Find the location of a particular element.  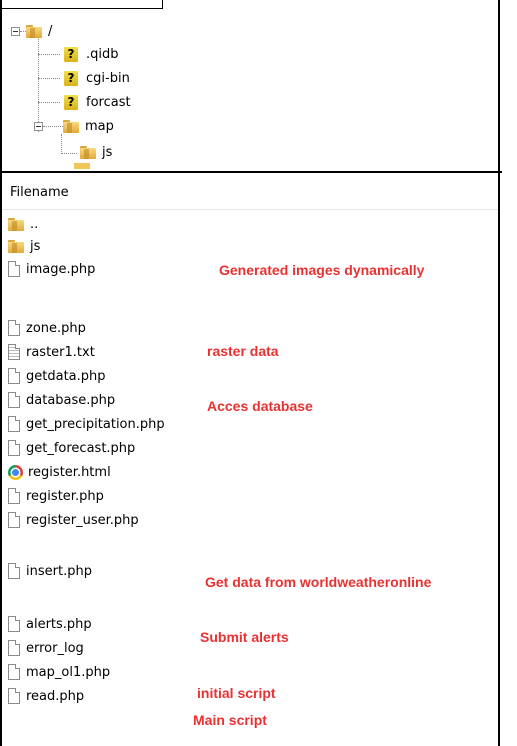

tree-node-label: map is located at coordinates (99, 126).